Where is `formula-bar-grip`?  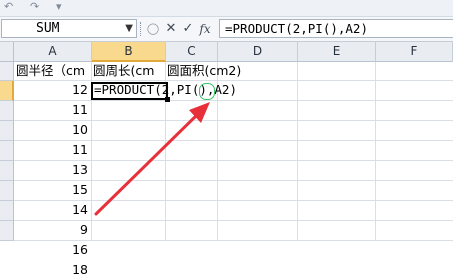
formula-bar-grip is located at coordinates (141, 29).